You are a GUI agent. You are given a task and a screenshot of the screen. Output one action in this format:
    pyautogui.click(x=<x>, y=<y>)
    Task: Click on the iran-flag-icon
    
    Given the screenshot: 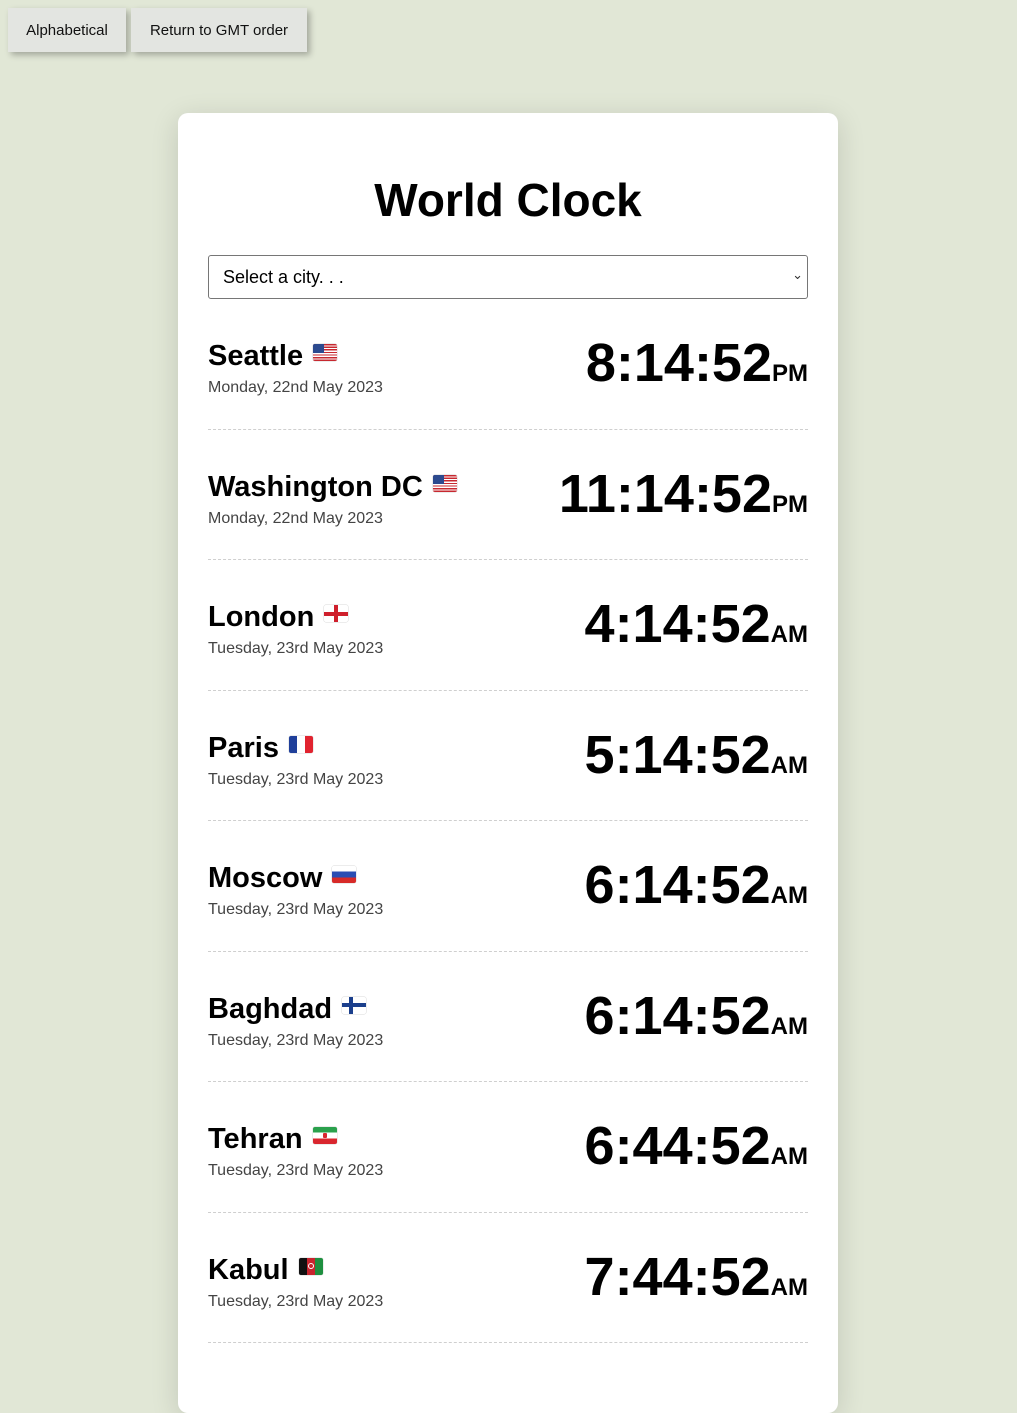 What is the action you would take?
    pyautogui.click(x=324, y=1135)
    